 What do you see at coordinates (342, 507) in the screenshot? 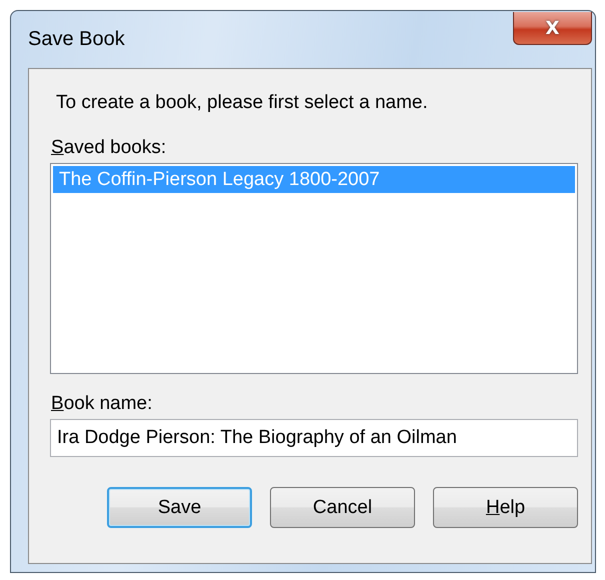
I see `cancel-button: Cancel` at bounding box center [342, 507].